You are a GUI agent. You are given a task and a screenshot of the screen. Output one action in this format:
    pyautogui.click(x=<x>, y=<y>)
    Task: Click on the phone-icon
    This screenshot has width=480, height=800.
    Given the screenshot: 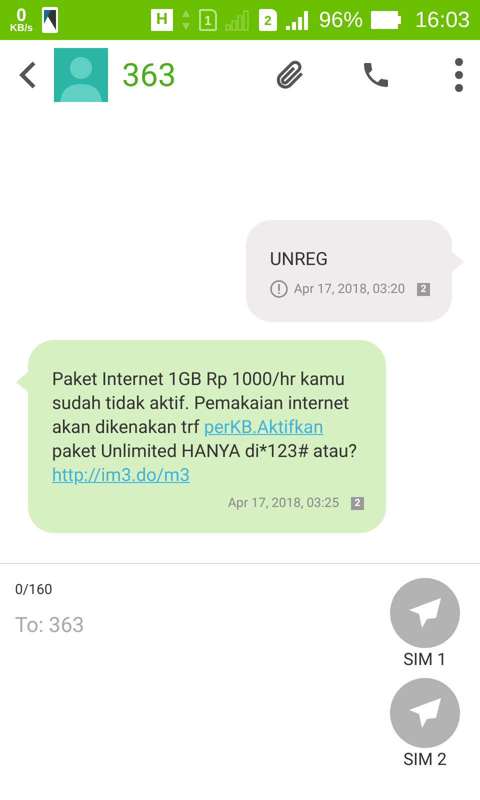 What is the action you would take?
    pyautogui.click(x=49, y=20)
    